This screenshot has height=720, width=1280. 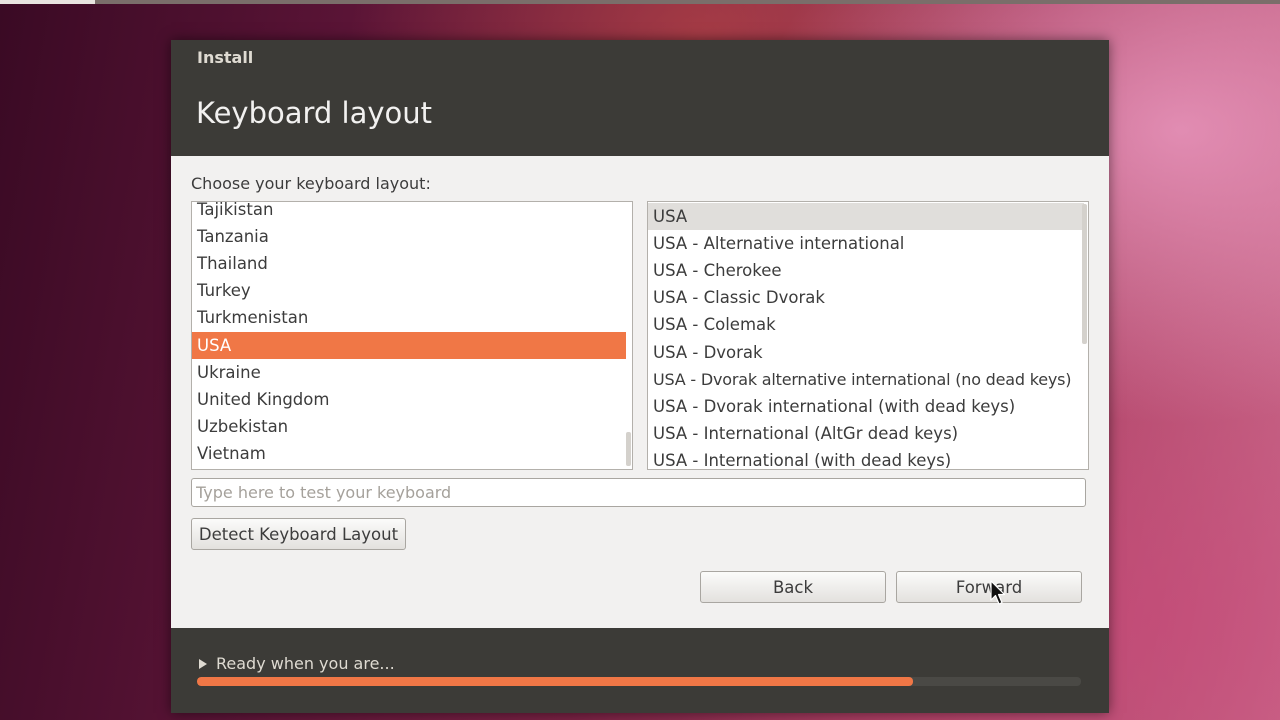 What do you see at coordinates (409, 263) in the screenshot?
I see `country-item: Thailand` at bounding box center [409, 263].